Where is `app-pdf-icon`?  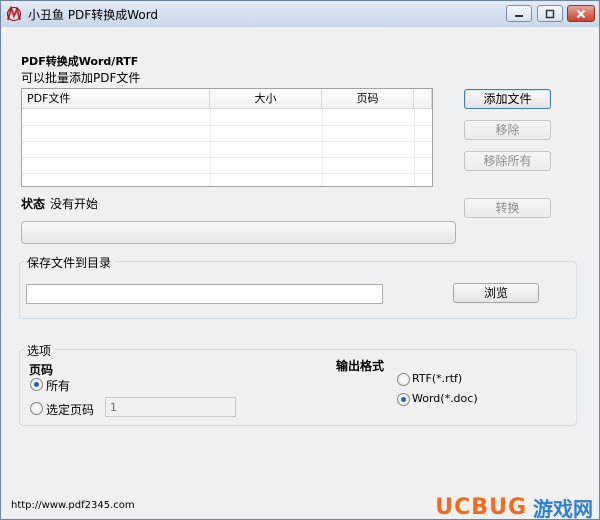 app-pdf-icon is located at coordinates (14, 13).